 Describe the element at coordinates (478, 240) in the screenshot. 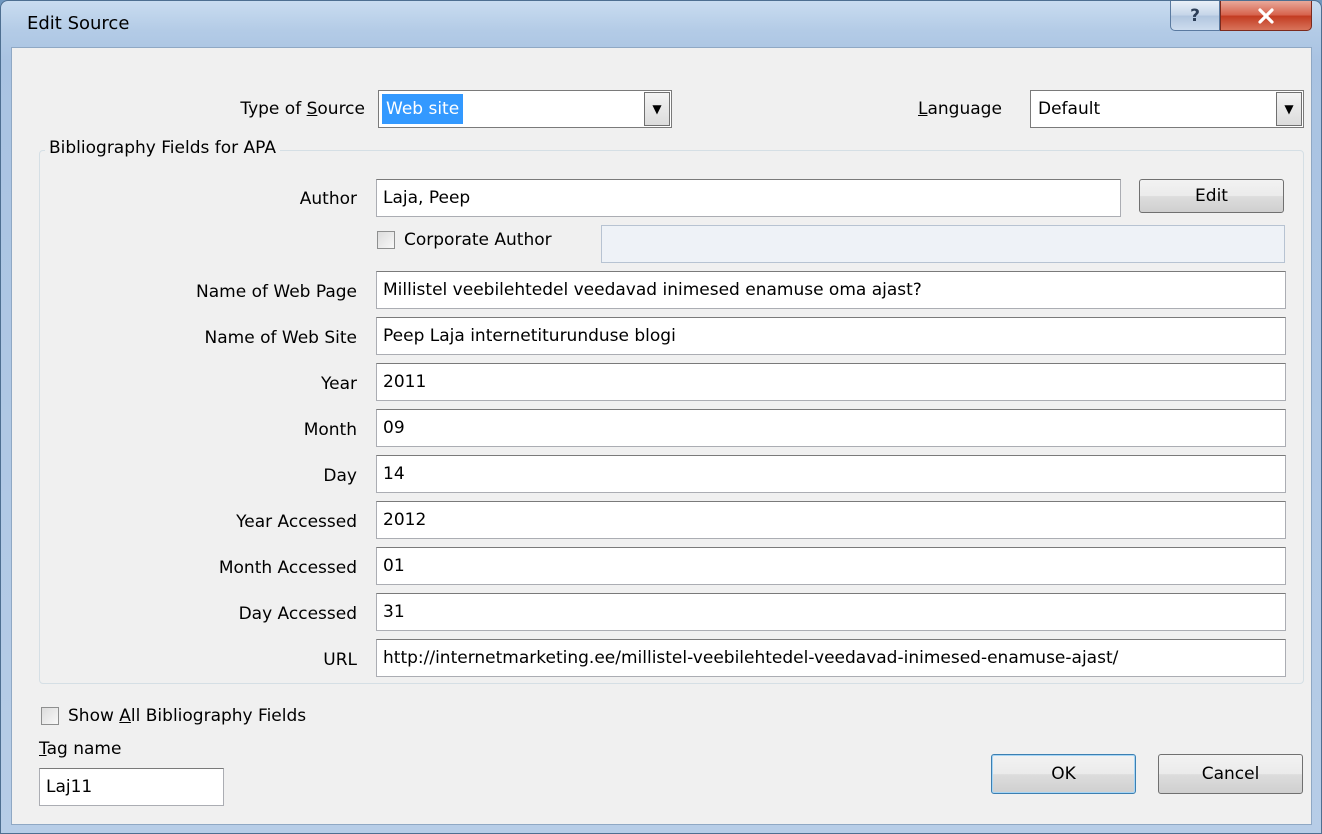

I see `corporate-author-label: Corporate Author` at that location.